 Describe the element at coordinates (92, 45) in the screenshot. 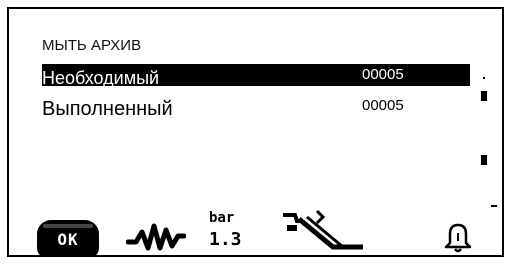

I see `screen-title: МЫТЬ АРХИВ` at that location.